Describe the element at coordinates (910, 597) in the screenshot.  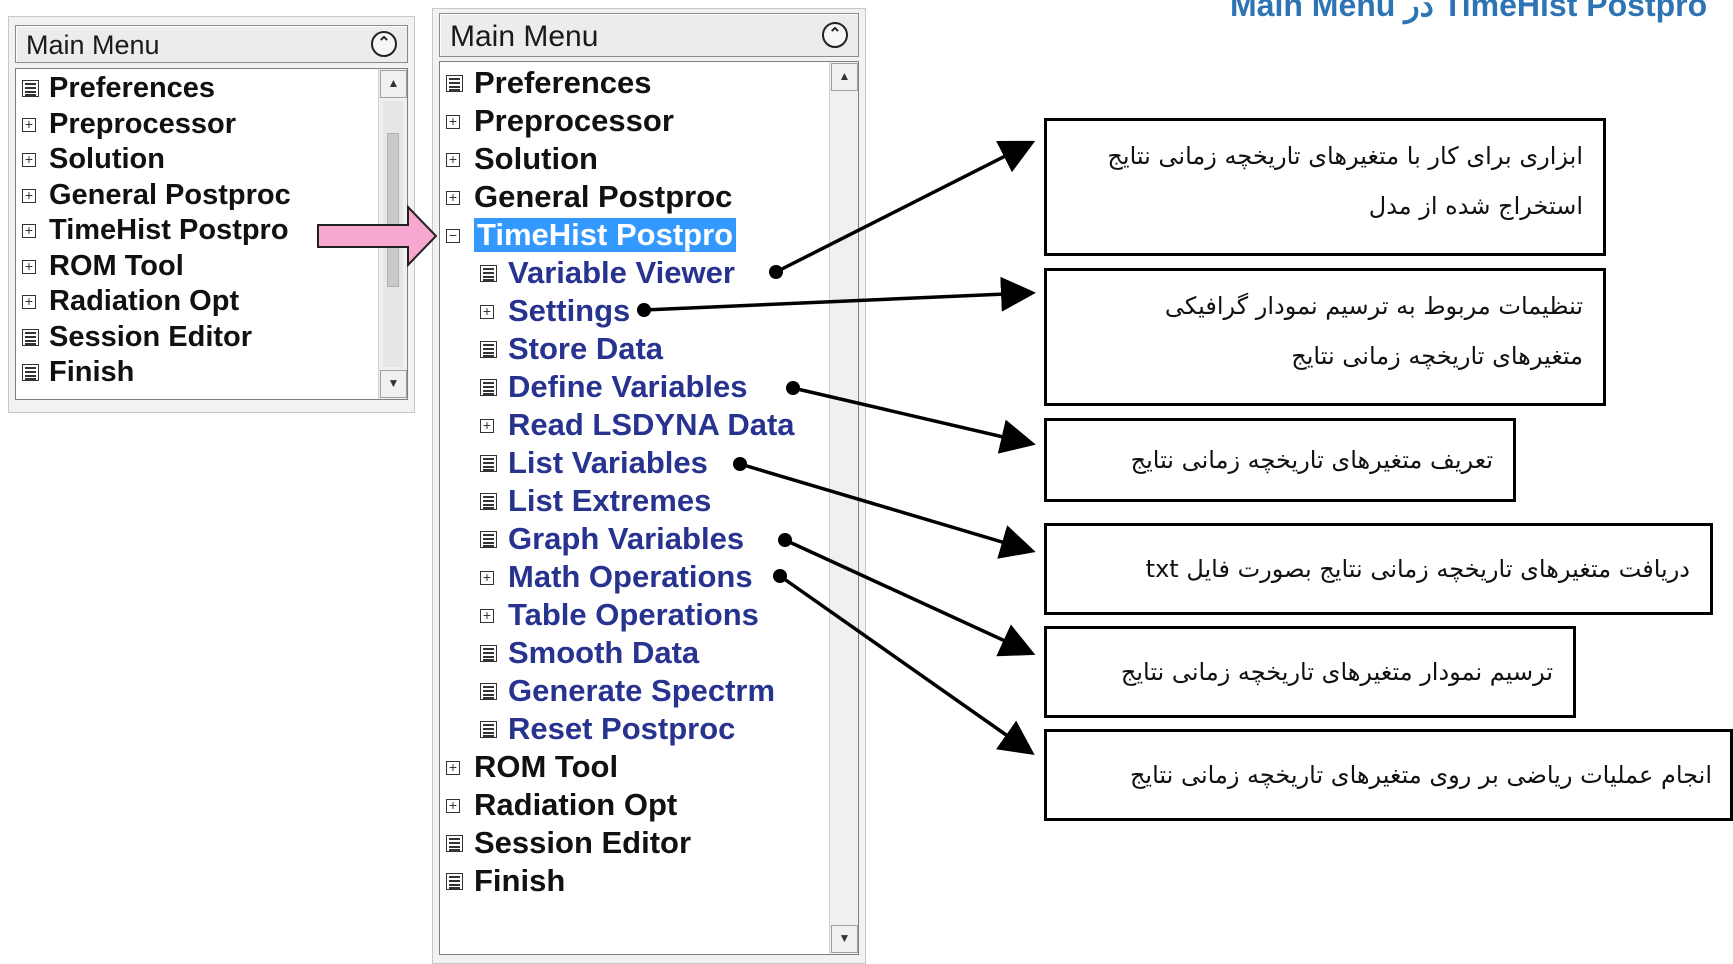
I see `arrow-graph-variables` at that location.